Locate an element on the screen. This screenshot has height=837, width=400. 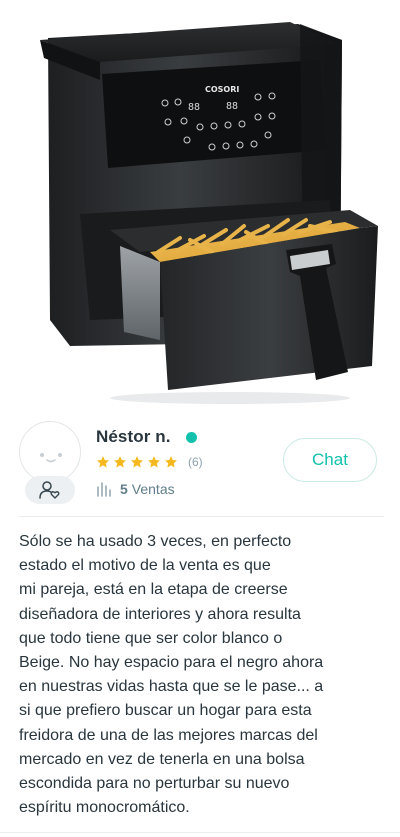
description-line: mercado en vez de tenerla en una bolsa is located at coordinates (162, 759).